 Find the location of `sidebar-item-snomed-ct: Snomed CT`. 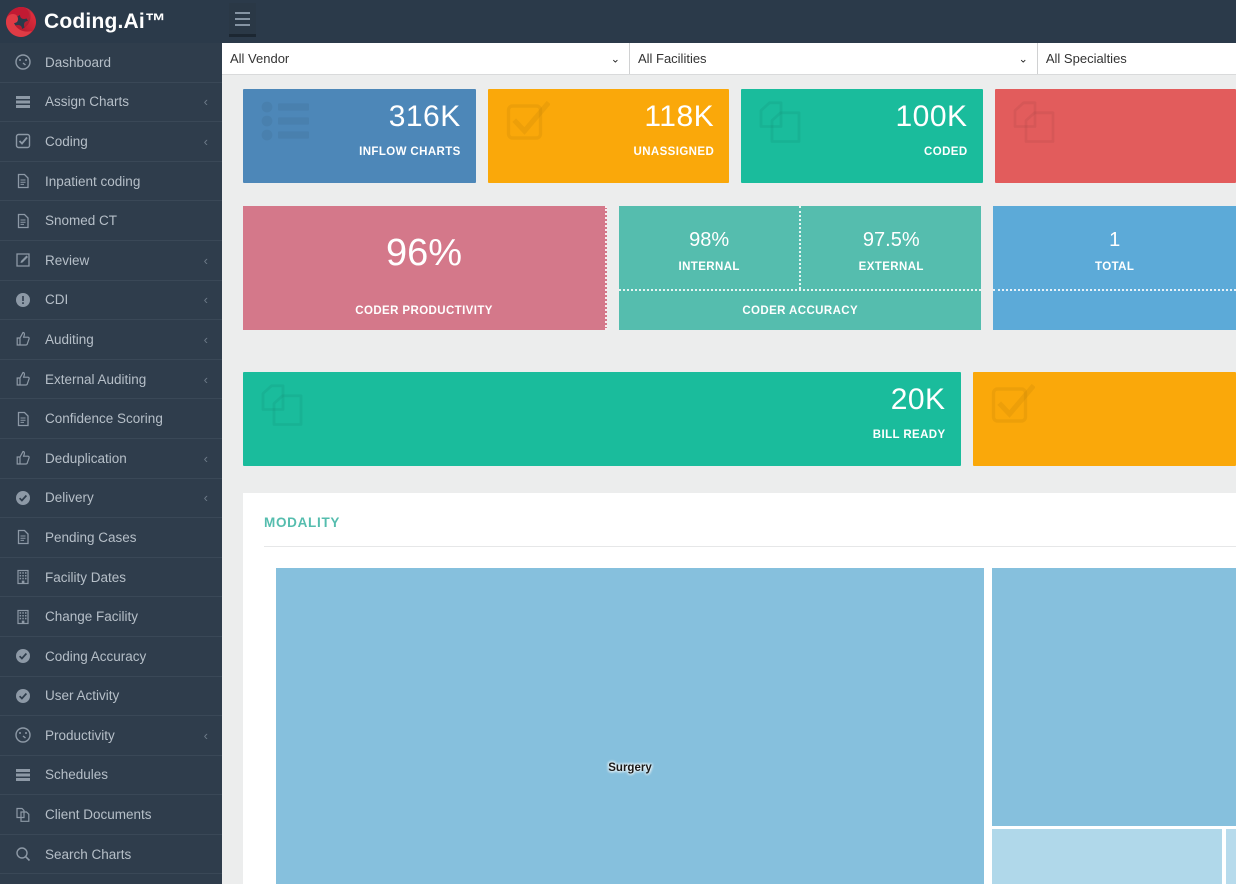

sidebar-item-snomed-ct: Snomed CT is located at coordinates (111, 221).